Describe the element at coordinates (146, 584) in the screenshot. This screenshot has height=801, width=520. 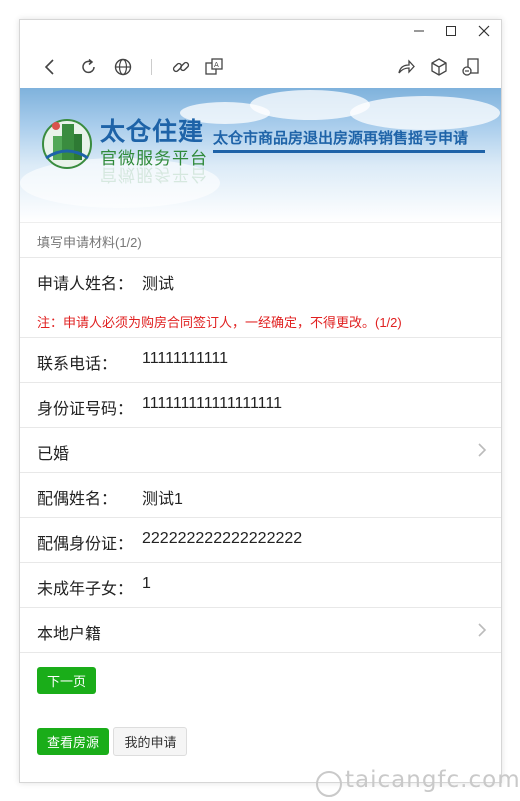
I see `minor-children-value: 1` at that location.